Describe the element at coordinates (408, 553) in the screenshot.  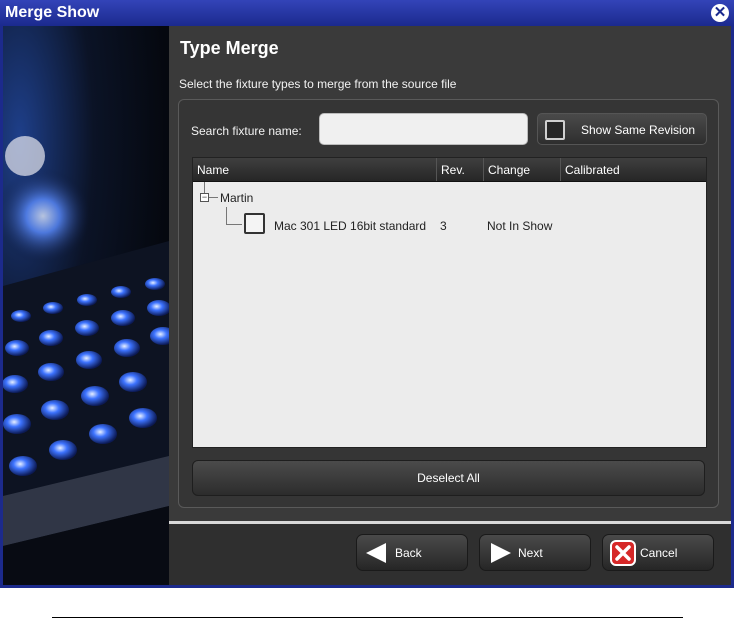
I see `back-label: Back` at that location.